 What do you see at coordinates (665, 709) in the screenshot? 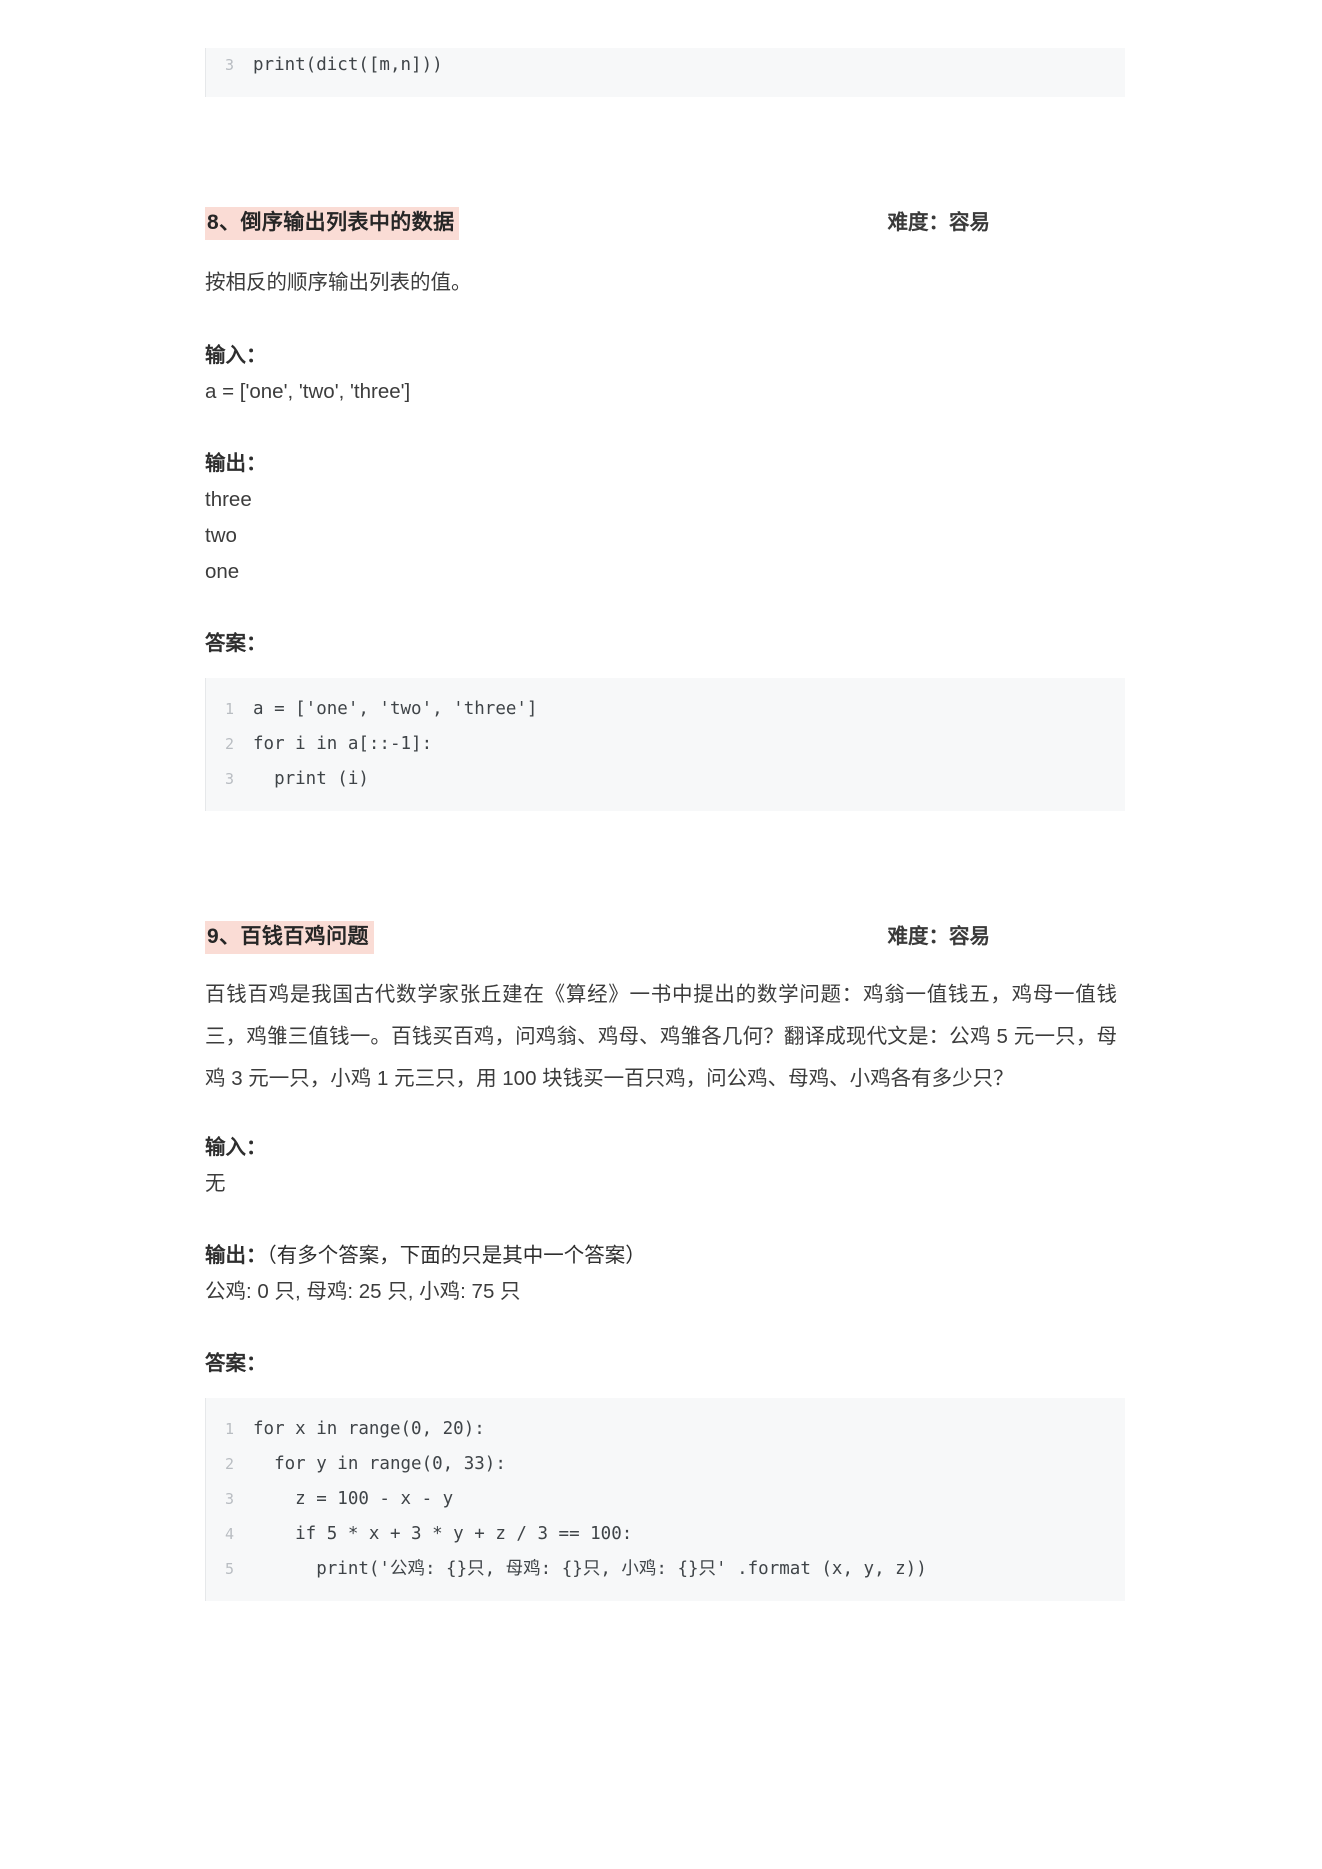
I see `code-line: 1 a = ['one', 'two', 'three']` at bounding box center [665, 709].